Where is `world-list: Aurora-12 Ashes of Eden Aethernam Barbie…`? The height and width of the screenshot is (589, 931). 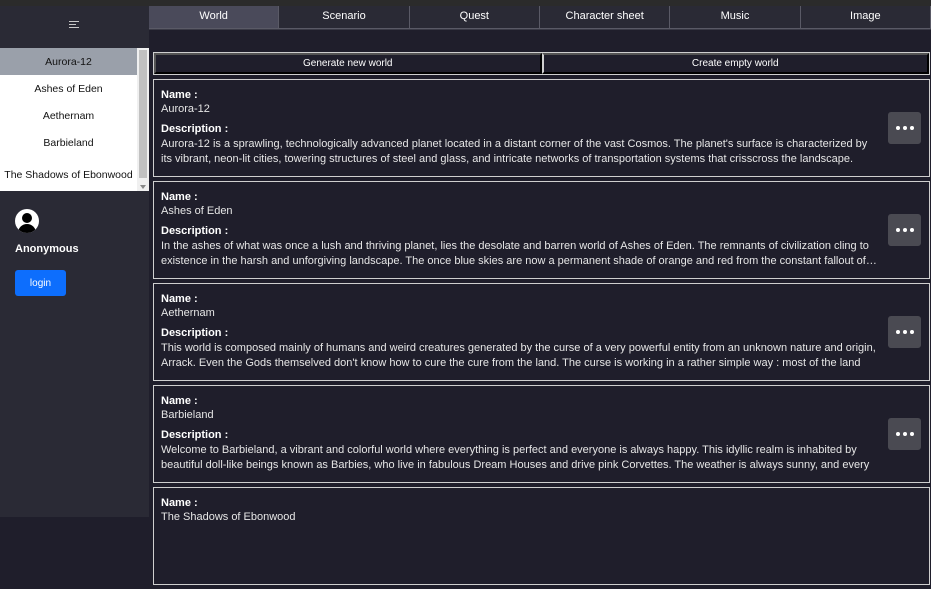 world-list: Aurora-12 Ashes of Eden Aethernam Barbie… is located at coordinates (68, 119).